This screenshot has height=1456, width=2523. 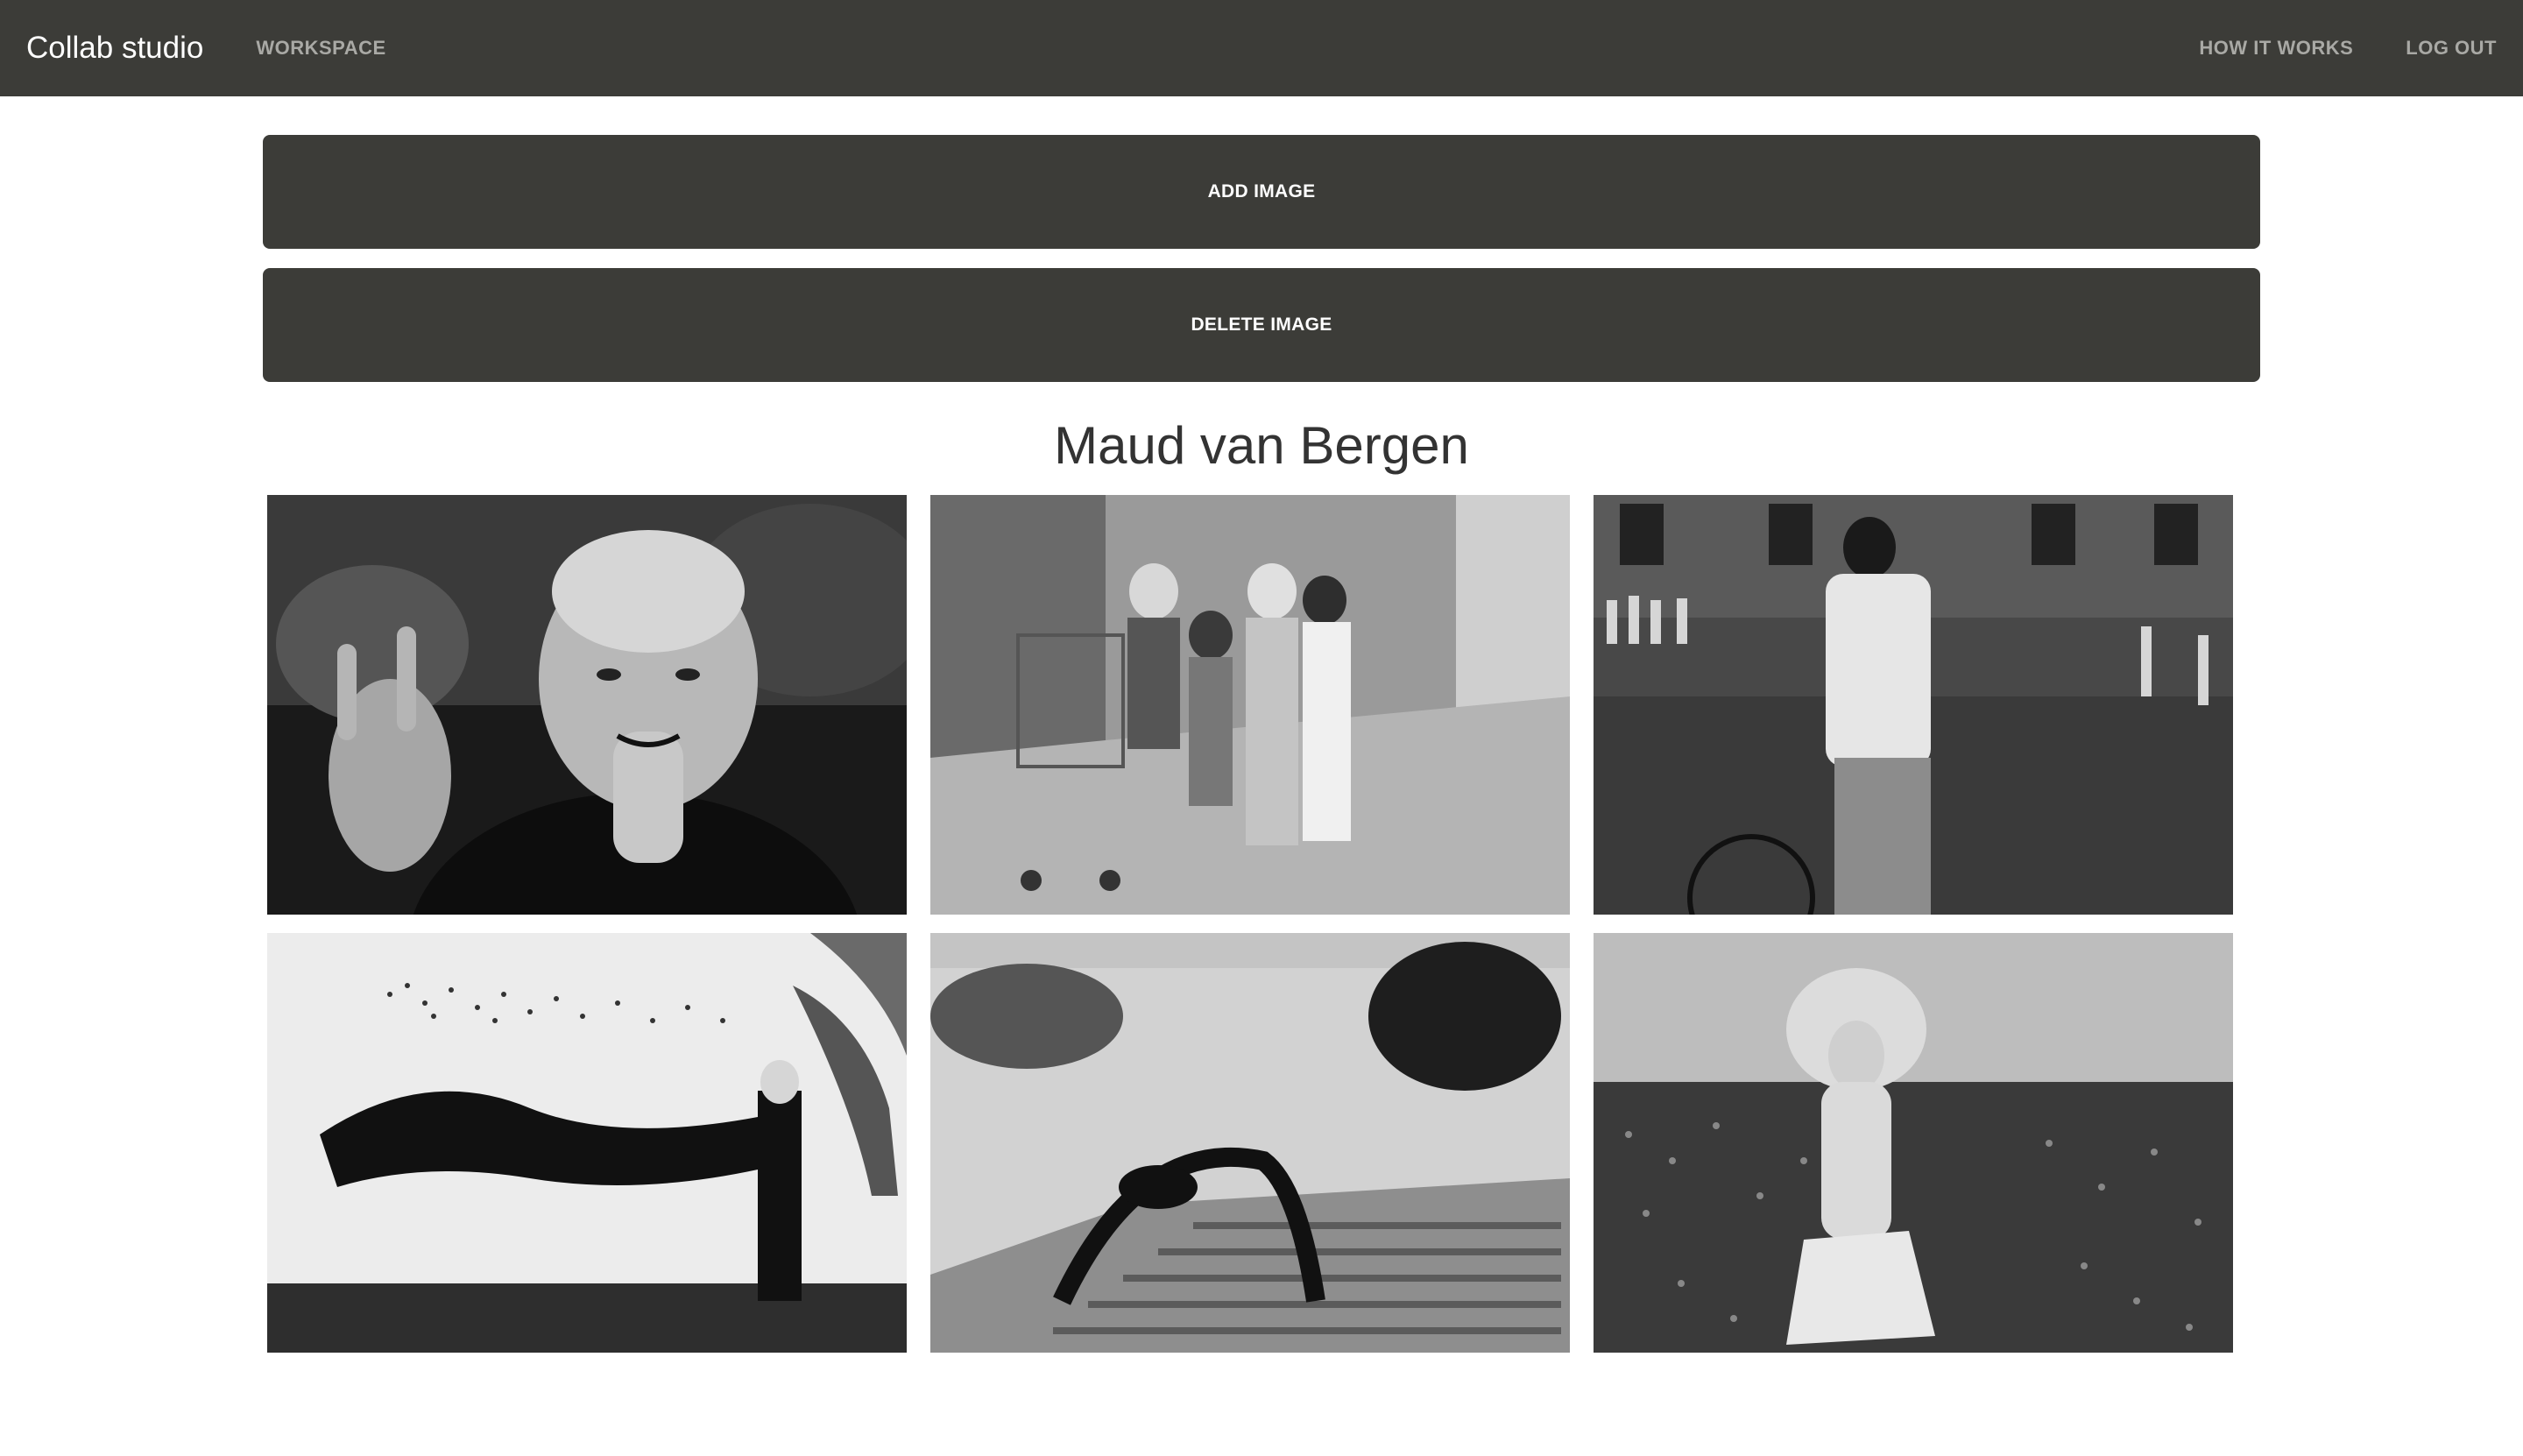 I want to click on nav-log-out-link: LOG OUT, so click(x=2451, y=48).